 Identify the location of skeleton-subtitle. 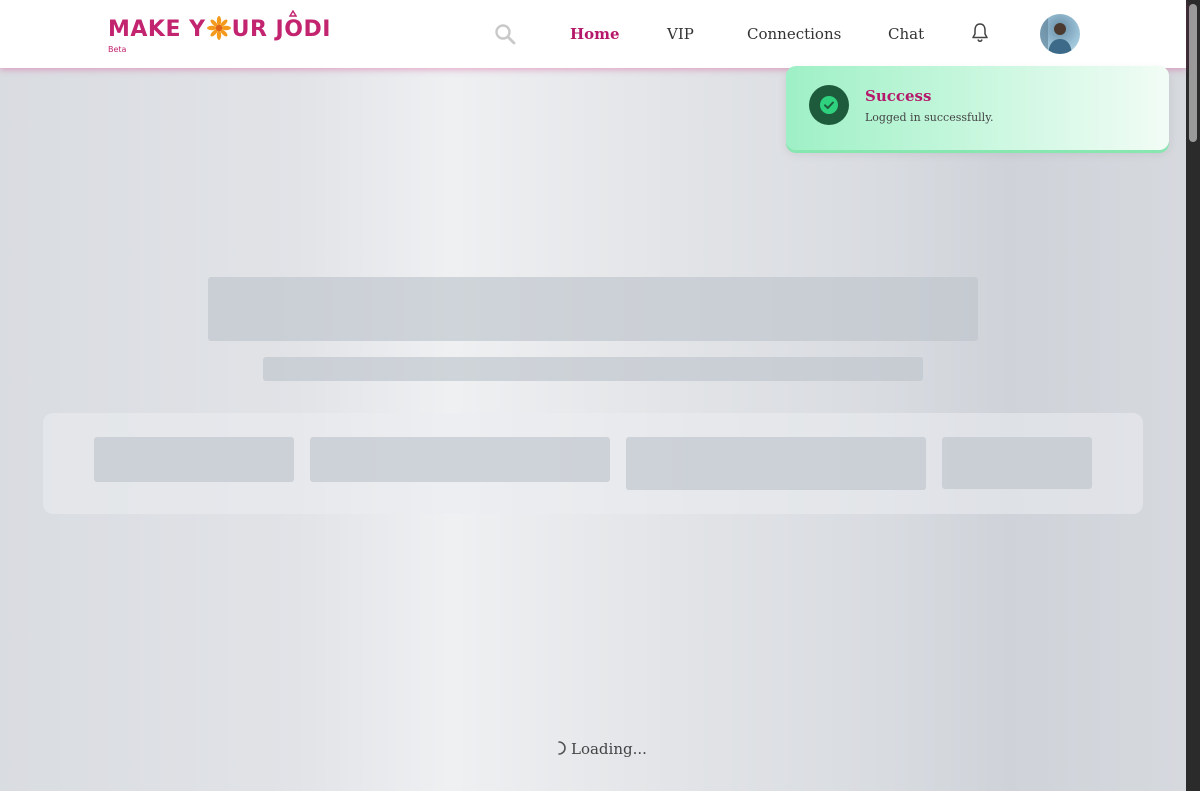
(593, 369).